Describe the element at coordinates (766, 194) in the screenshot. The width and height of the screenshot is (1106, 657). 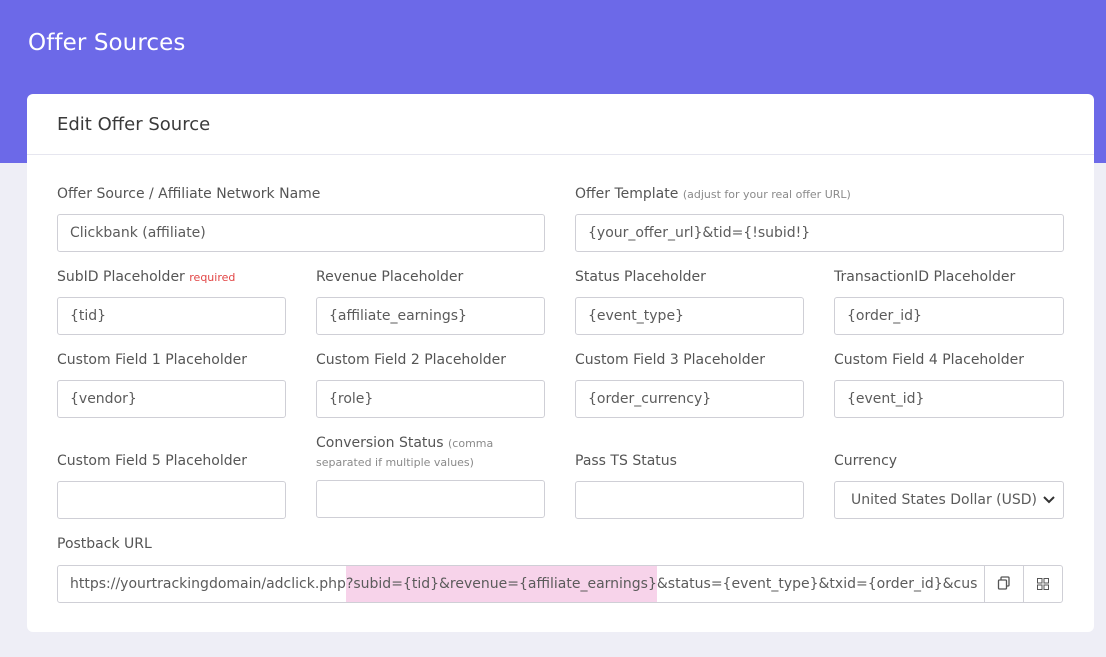
I see `template-note: (adjust for your real offer URL)` at that location.